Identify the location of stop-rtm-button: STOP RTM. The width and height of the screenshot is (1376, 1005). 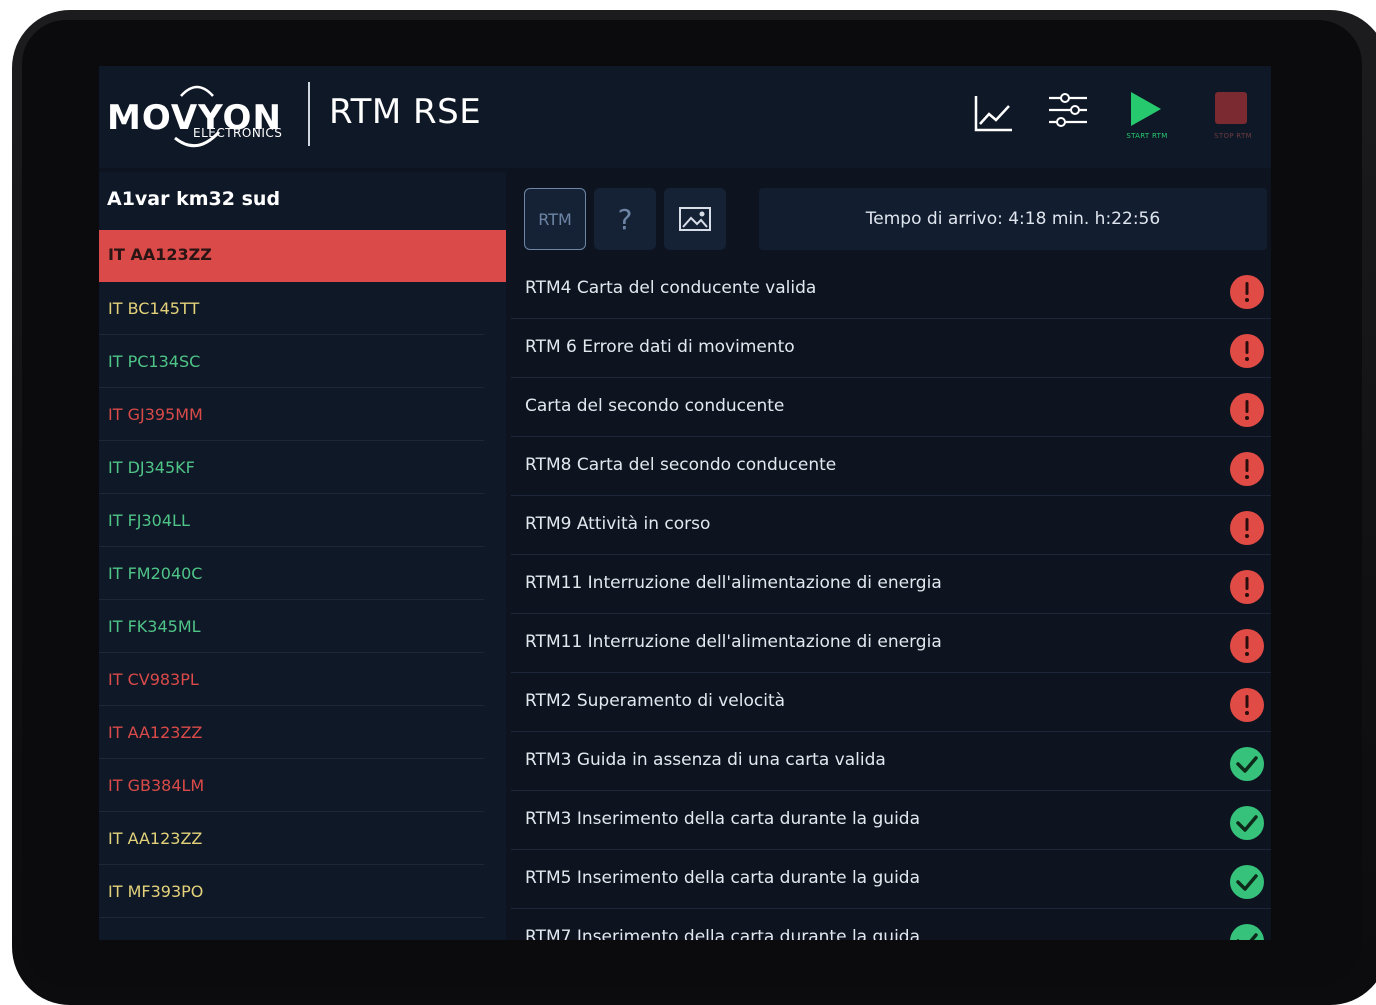
(1233, 118).